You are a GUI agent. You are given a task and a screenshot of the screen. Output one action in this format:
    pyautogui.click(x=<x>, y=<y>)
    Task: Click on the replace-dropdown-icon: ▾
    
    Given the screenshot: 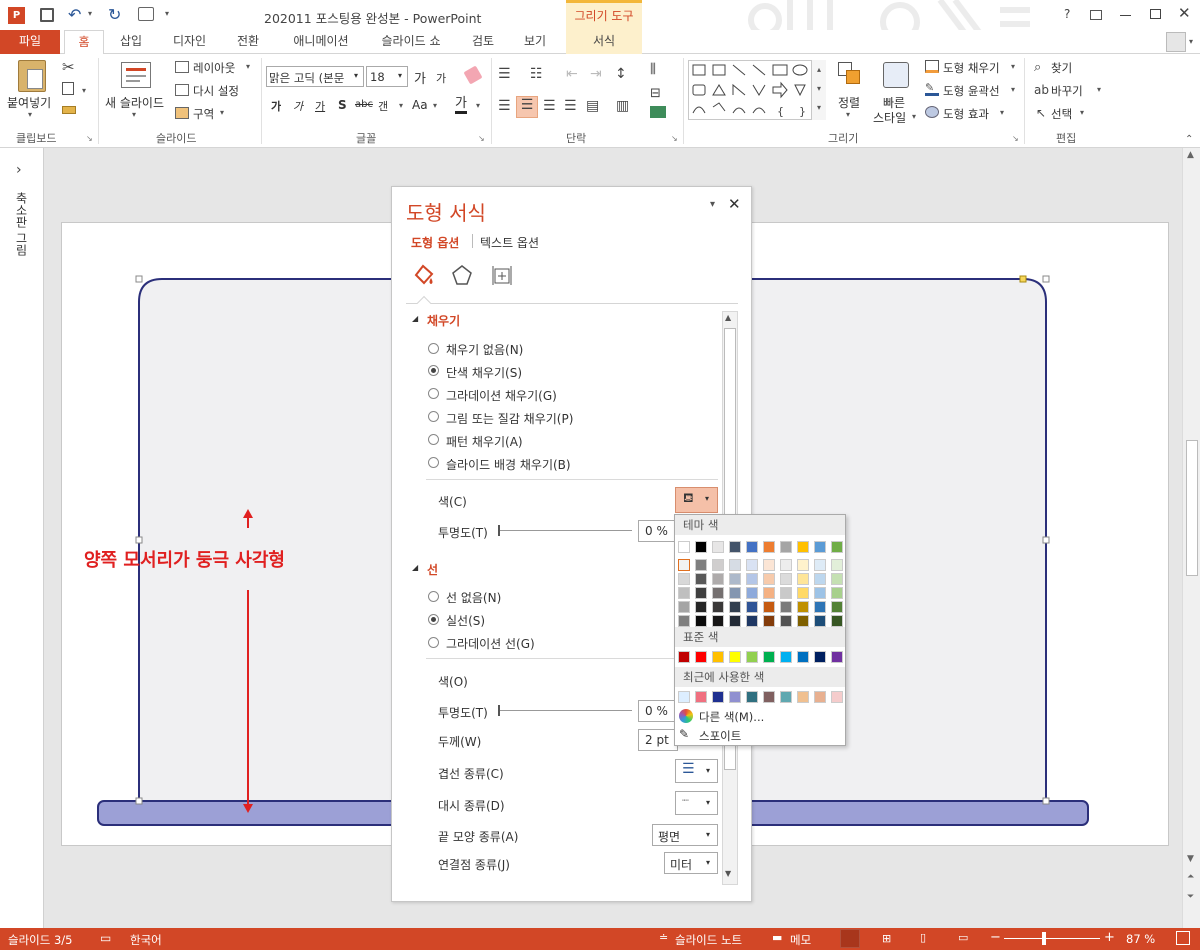 What is the action you would take?
    pyautogui.click(x=1099, y=89)
    